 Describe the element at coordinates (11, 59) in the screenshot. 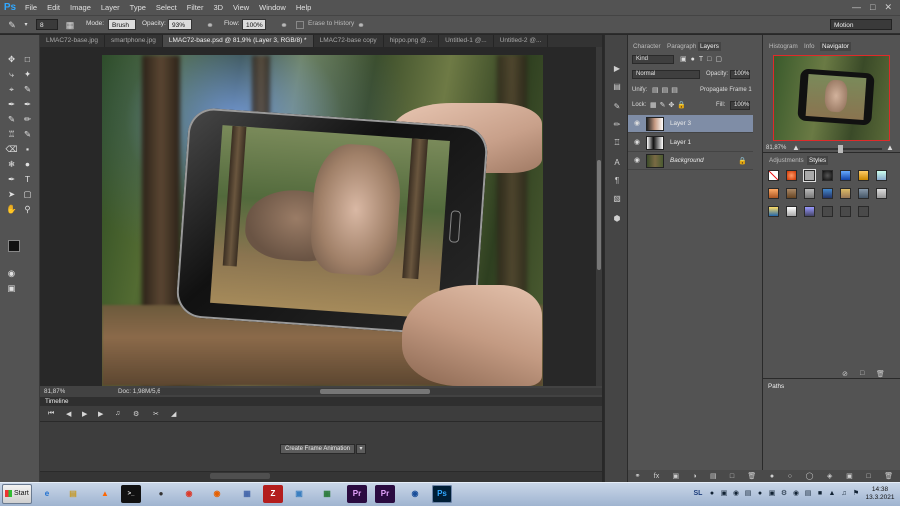

I see `move-tool-icon: ✥` at that location.